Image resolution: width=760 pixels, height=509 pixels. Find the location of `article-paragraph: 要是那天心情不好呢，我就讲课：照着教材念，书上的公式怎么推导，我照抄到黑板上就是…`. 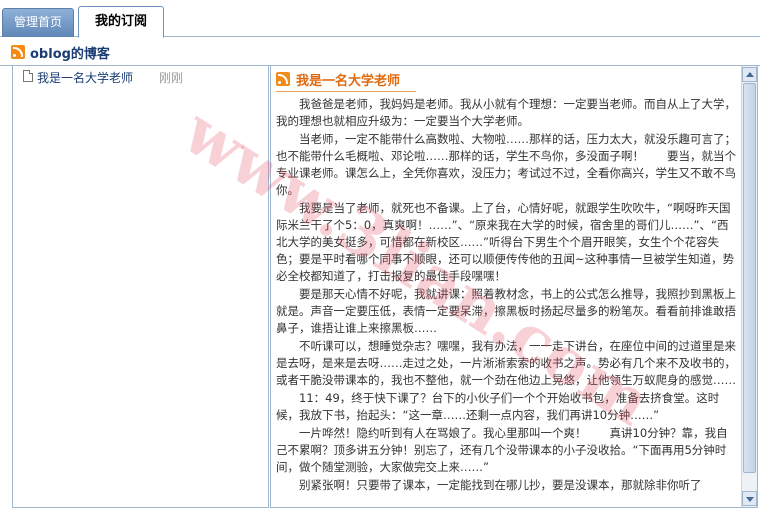

article-paragraph: 要是那天心情不好呢，我就讲课：照着教材念，书上的公式怎么推导，我照抄到黑板上就是… is located at coordinates (506, 311).